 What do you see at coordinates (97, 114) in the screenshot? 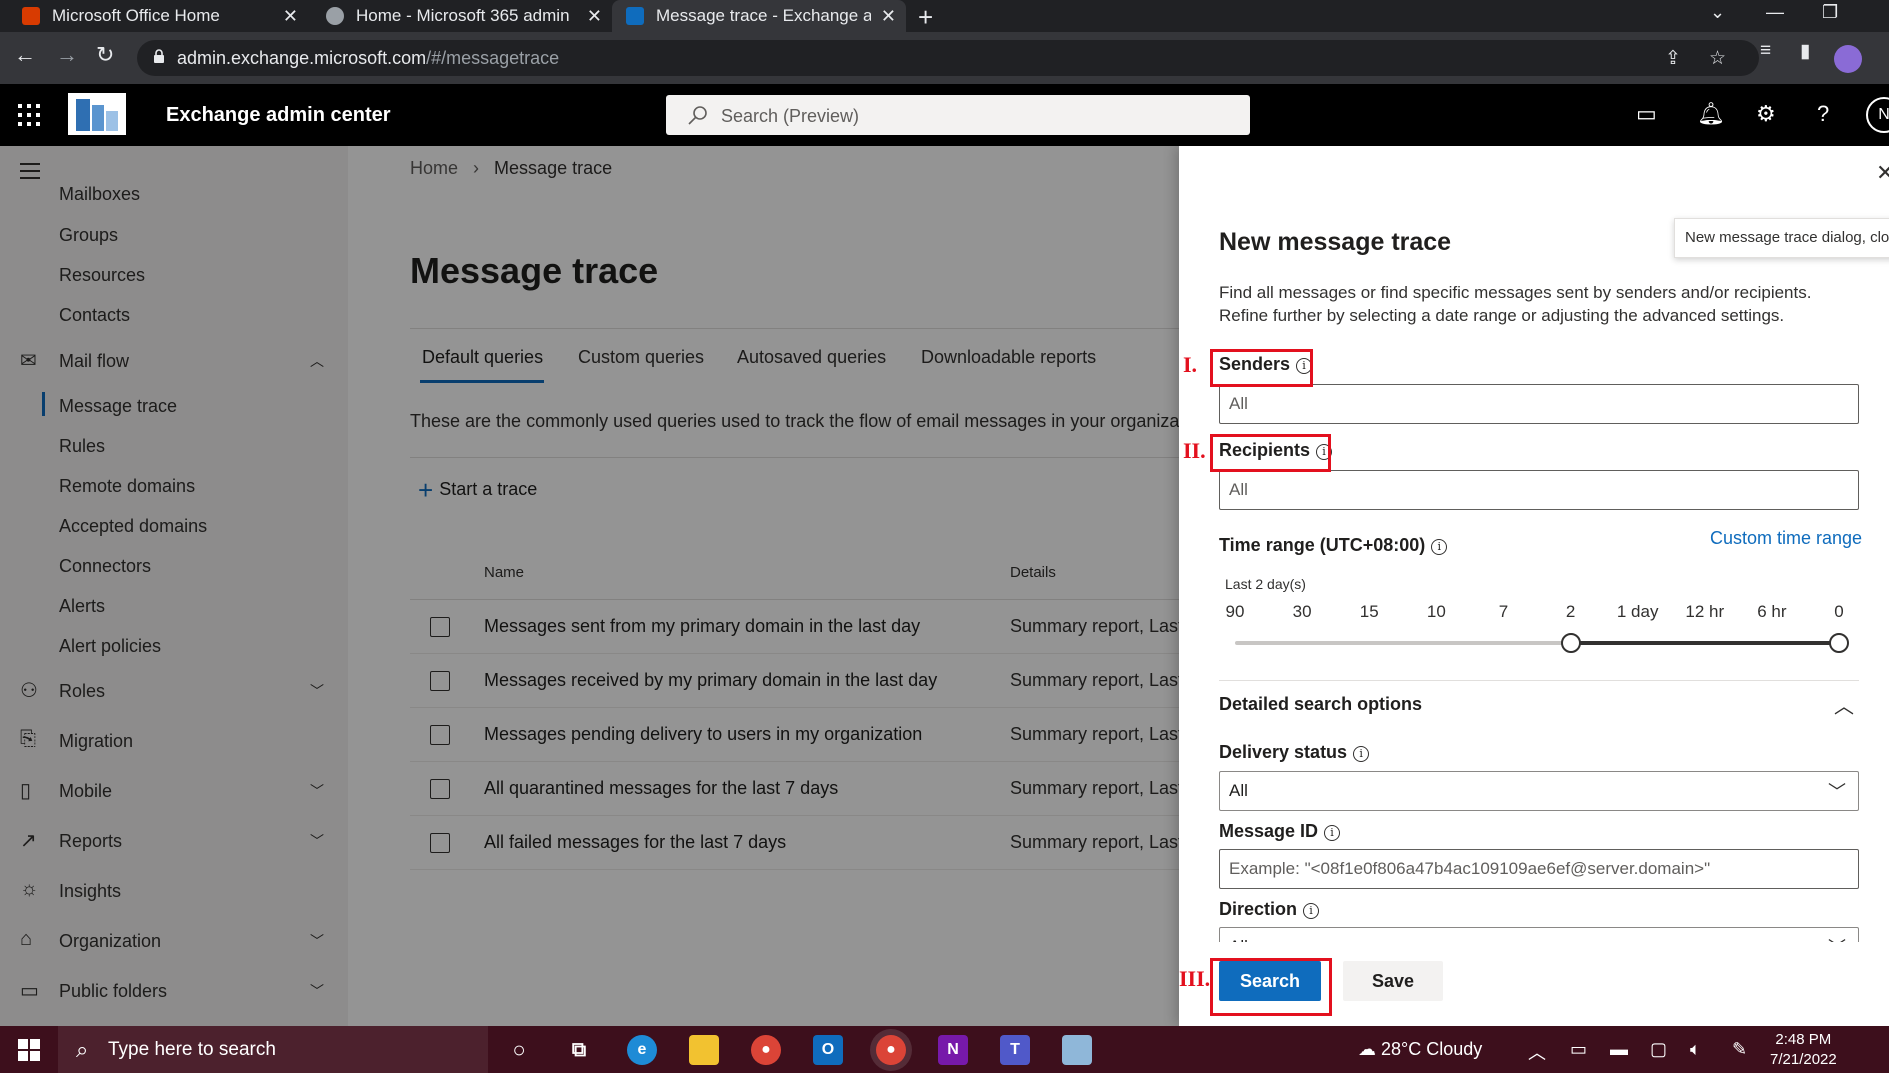
I see `organization-logo` at bounding box center [97, 114].